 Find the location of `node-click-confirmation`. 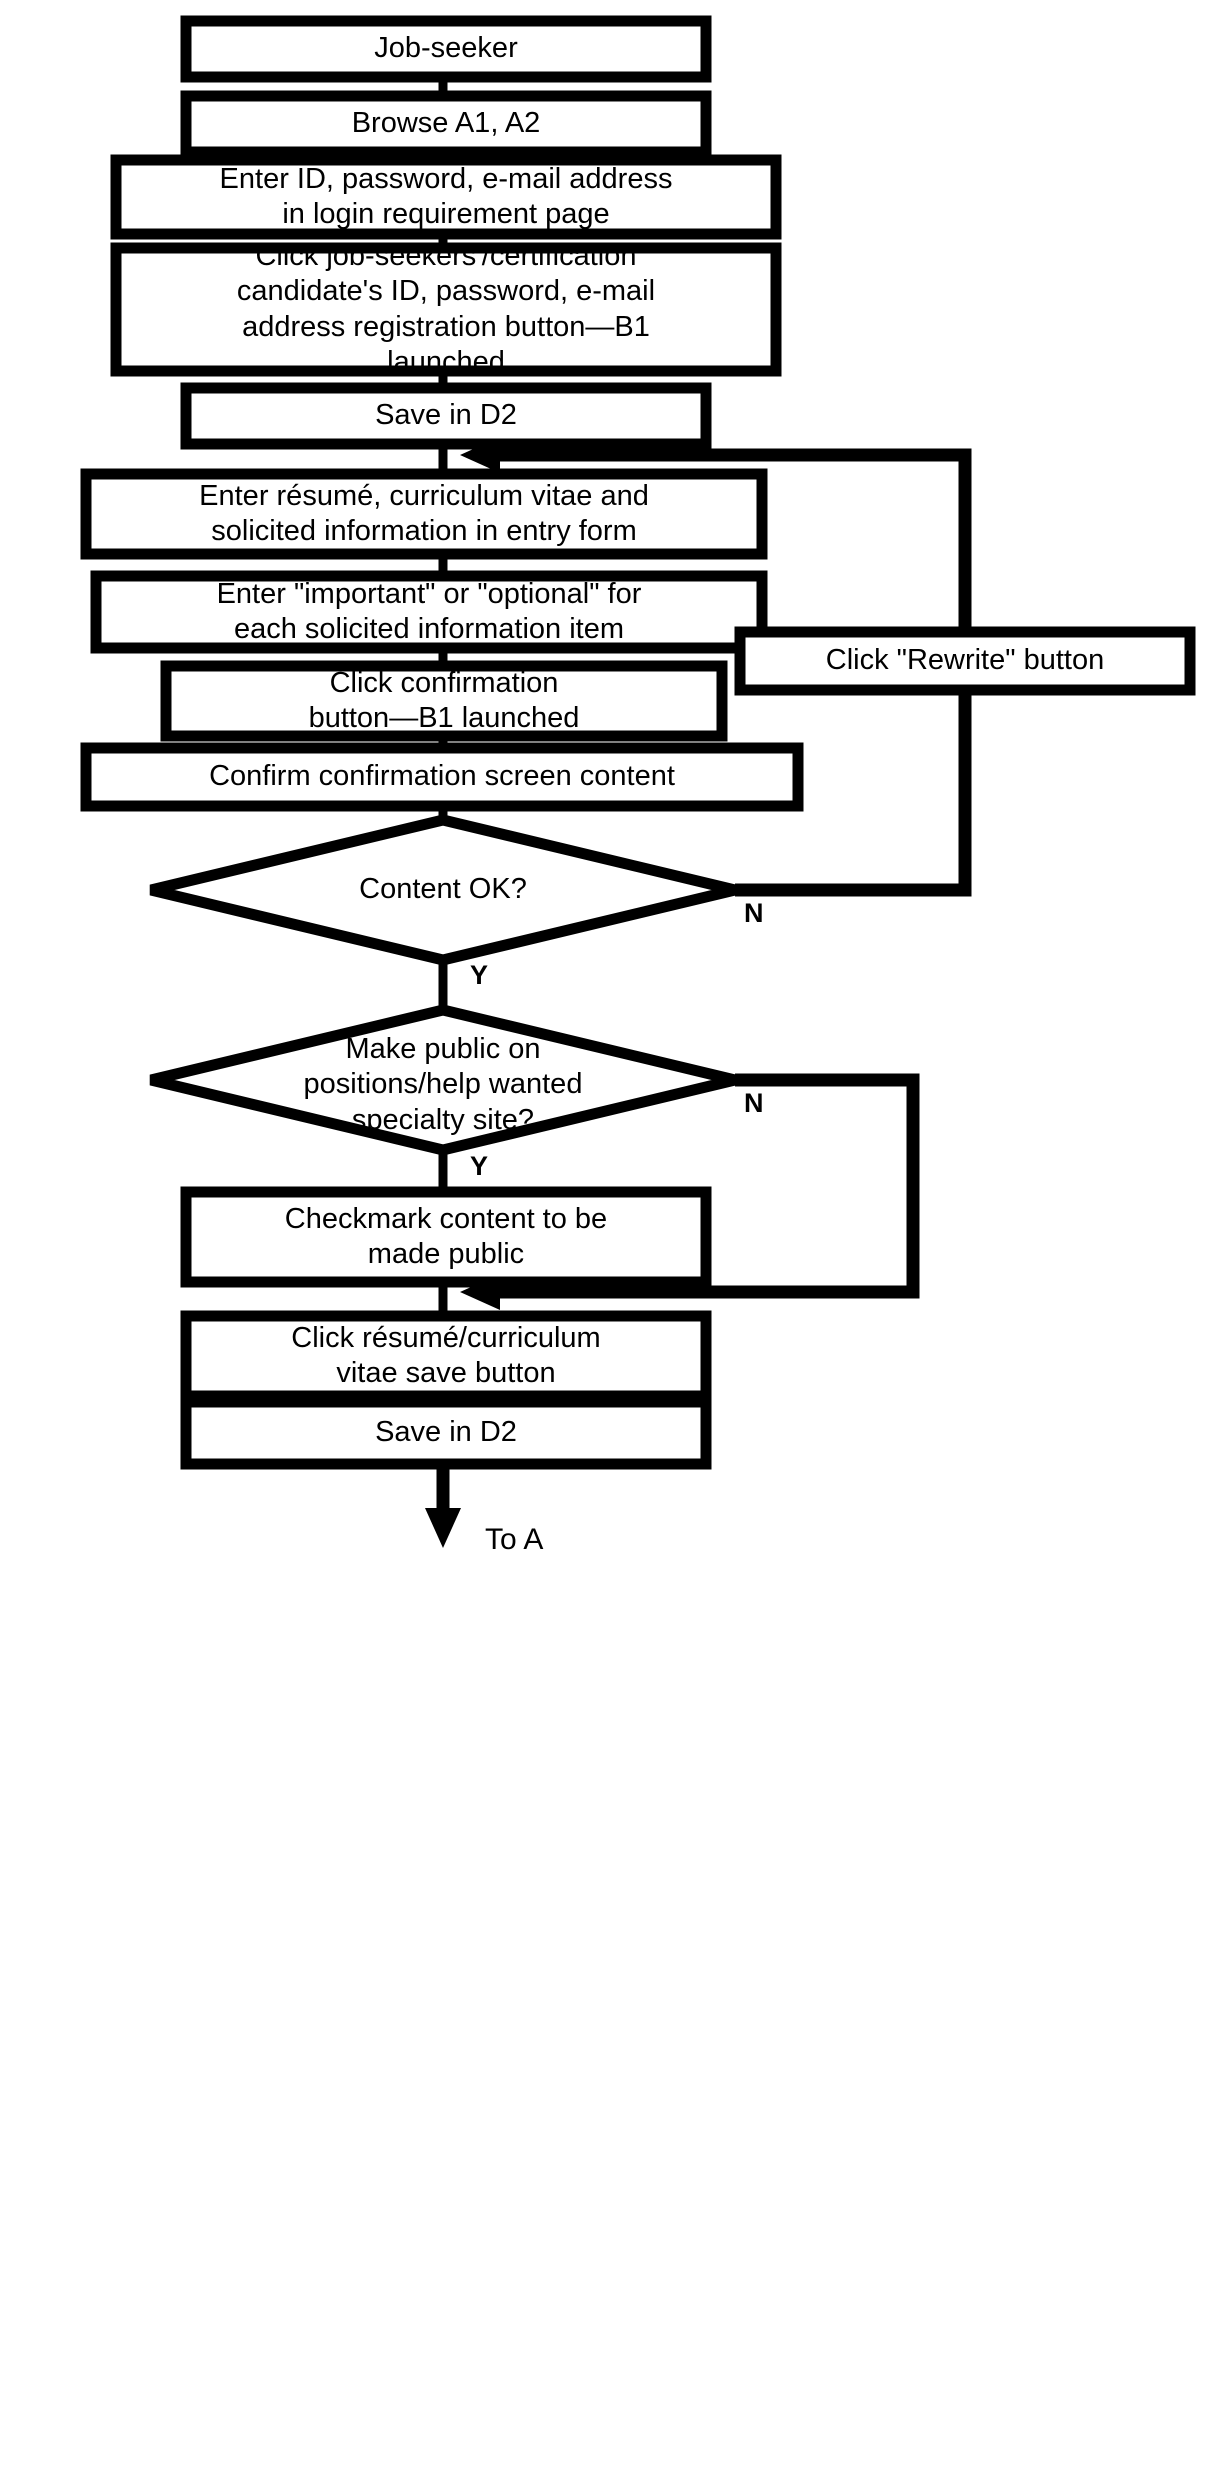

node-click-confirmation is located at coordinates (444, 701).